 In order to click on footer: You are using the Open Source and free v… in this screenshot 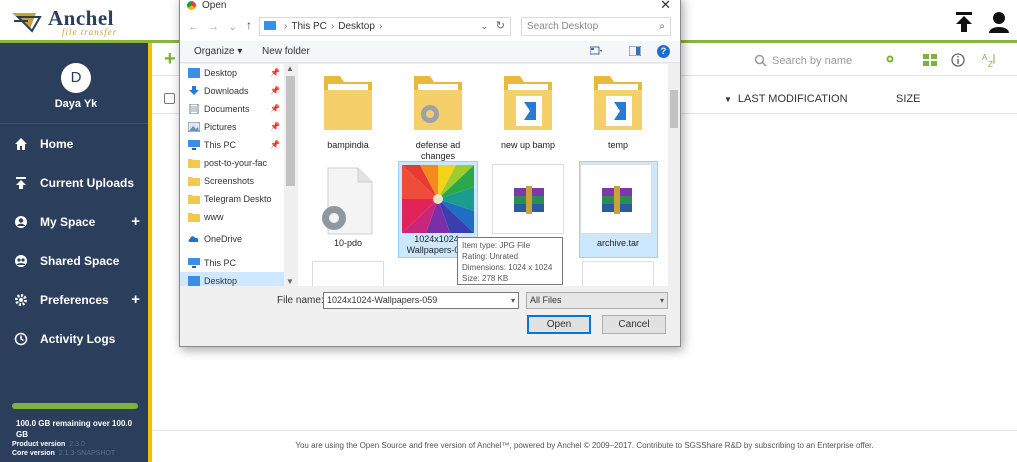, I will do `click(584, 446)`.